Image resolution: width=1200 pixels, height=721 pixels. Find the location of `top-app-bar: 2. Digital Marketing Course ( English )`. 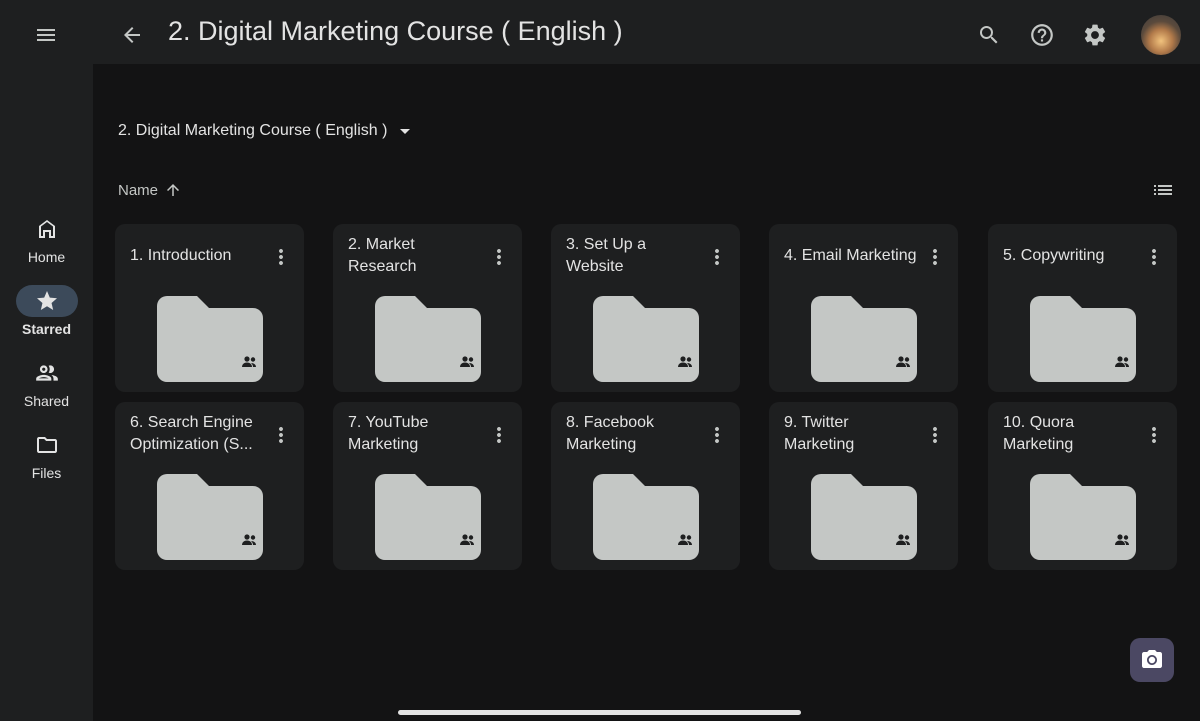

top-app-bar: 2. Digital Marketing Course ( English ) is located at coordinates (600, 32).